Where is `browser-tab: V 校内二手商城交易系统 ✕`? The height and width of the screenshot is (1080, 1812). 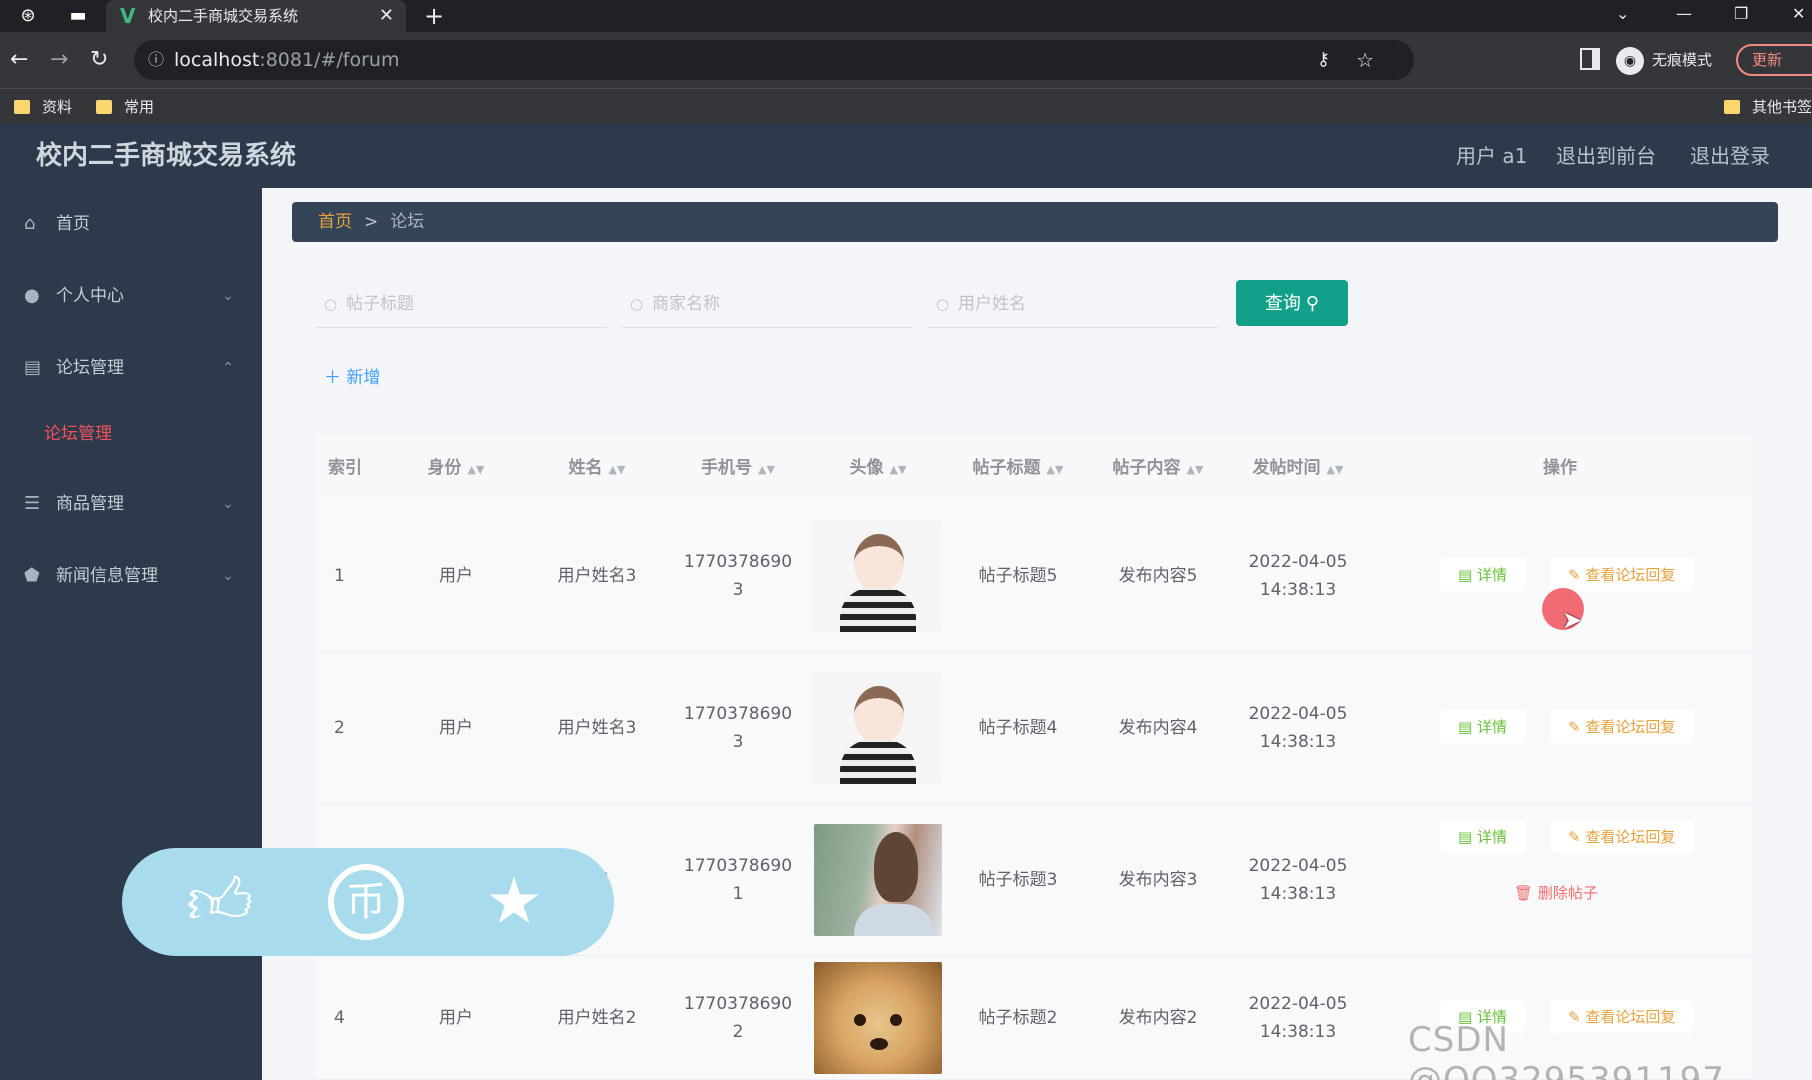
browser-tab: V 校内二手商城交易系统 ✕ is located at coordinates (256, 16).